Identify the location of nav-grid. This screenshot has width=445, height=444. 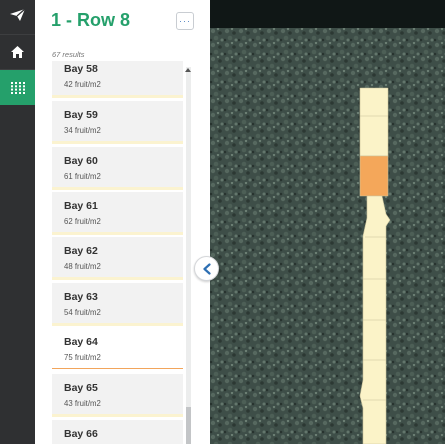
(17, 87).